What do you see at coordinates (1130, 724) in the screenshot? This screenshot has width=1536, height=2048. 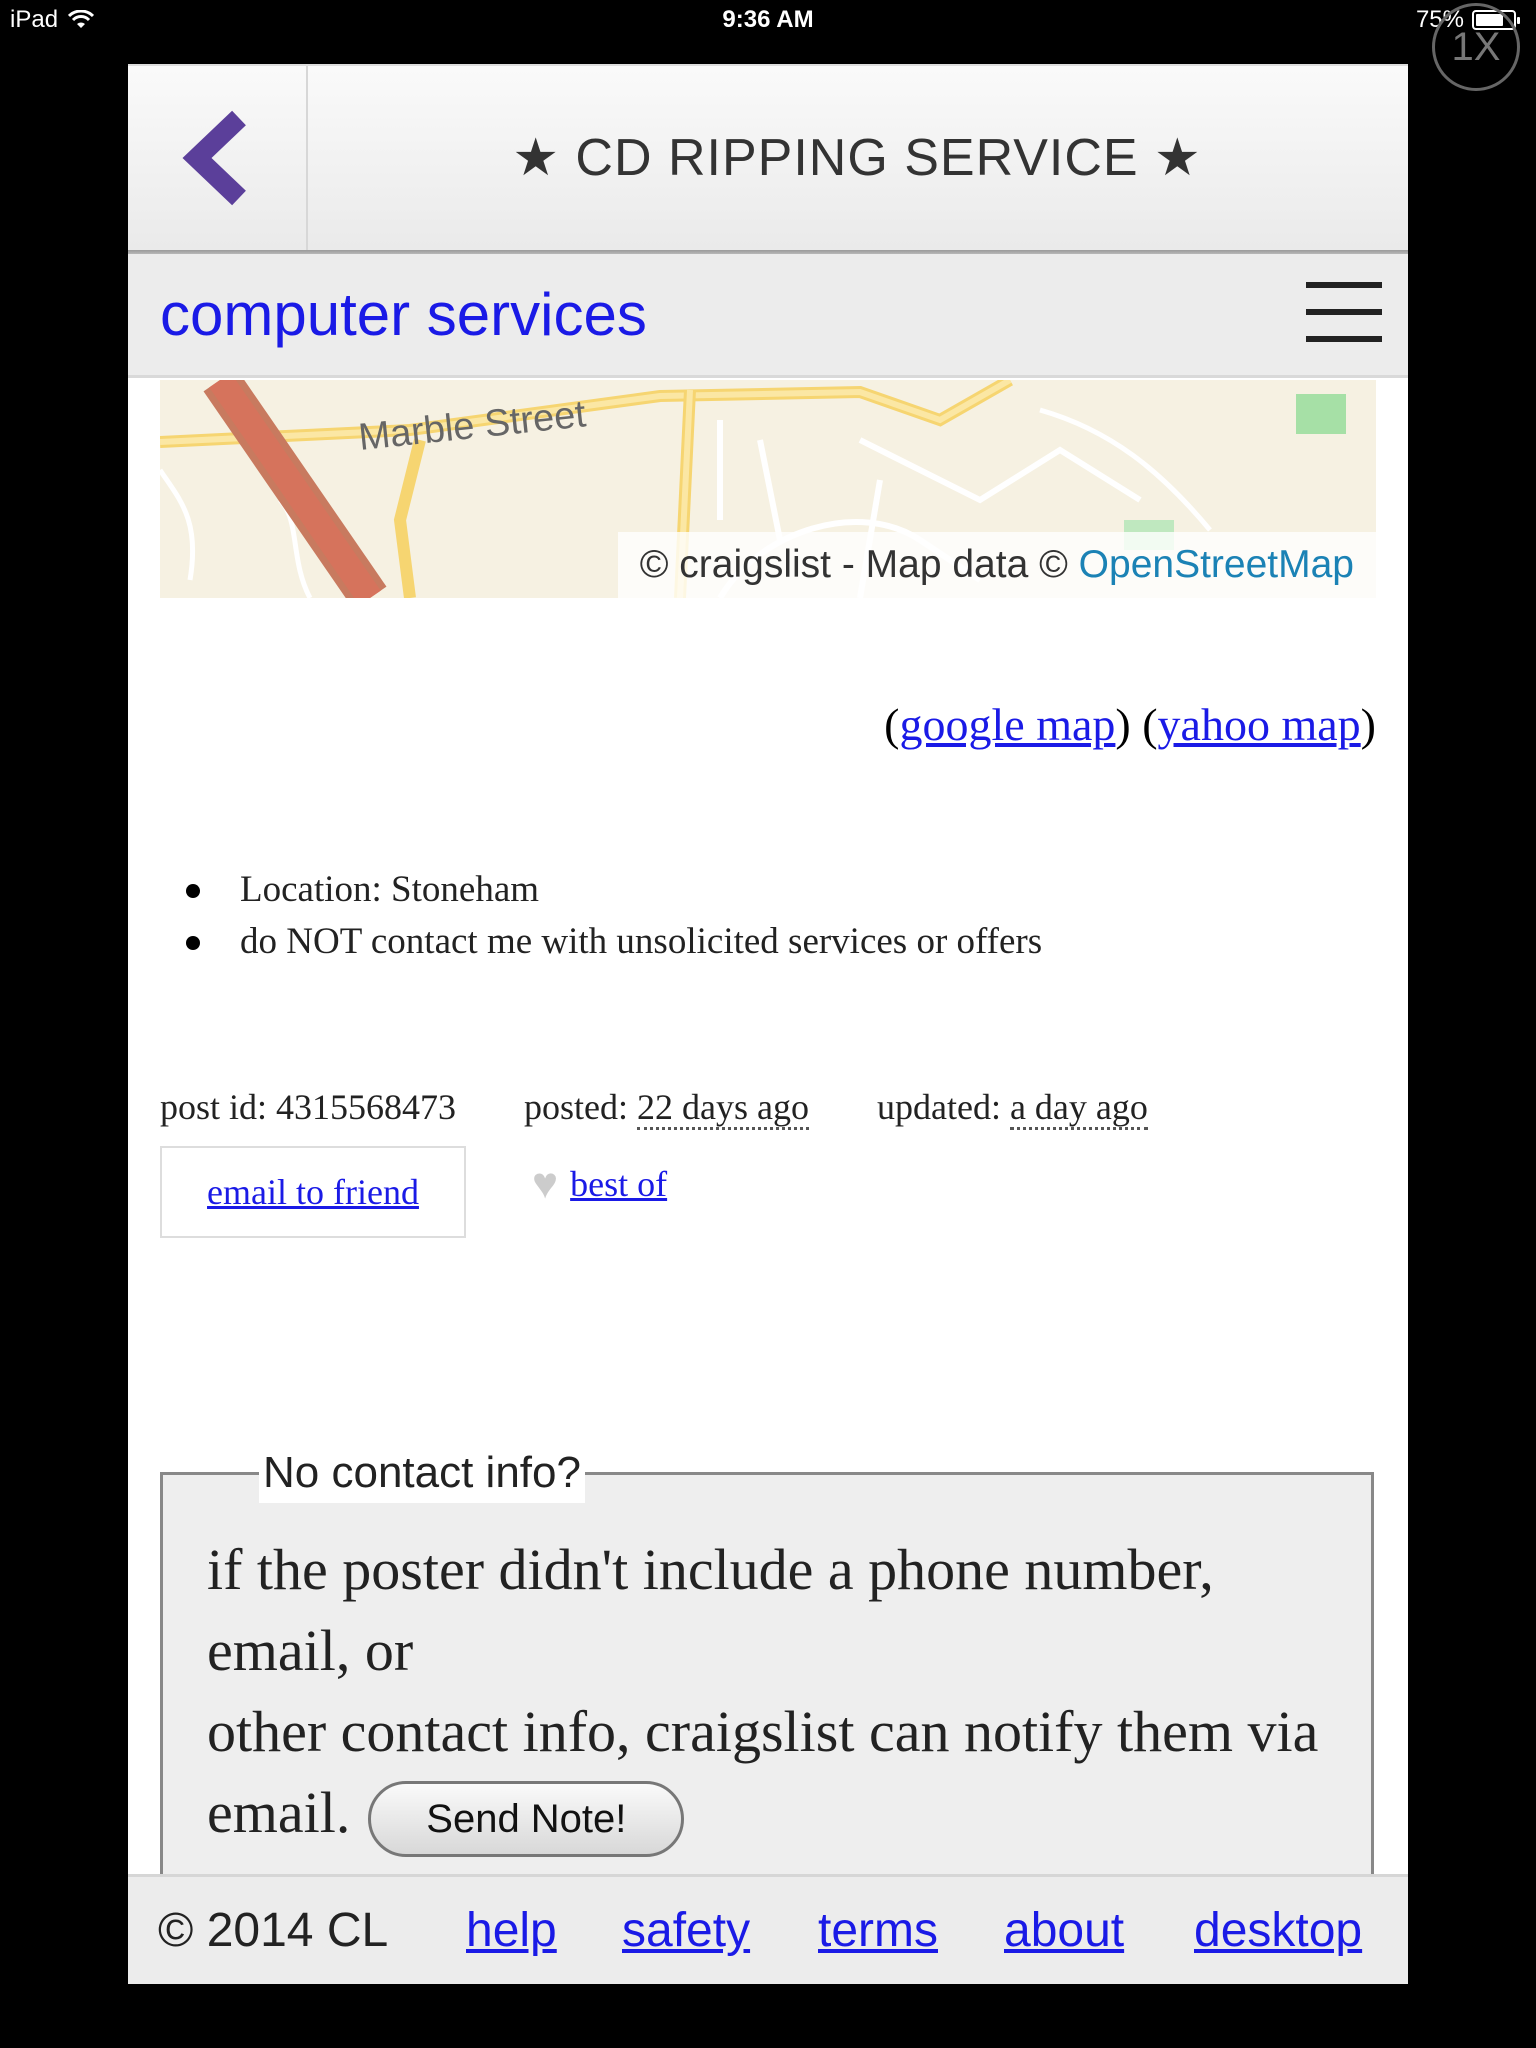 I see `map-links: (google map) (yahoo map)` at bounding box center [1130, 724].